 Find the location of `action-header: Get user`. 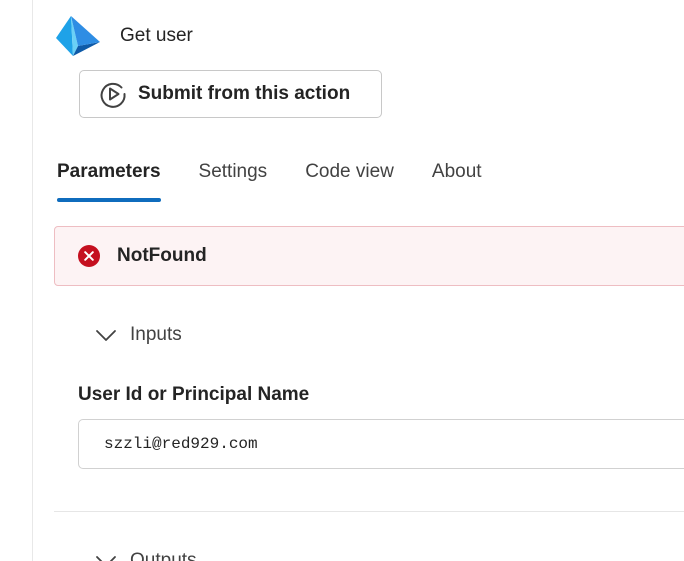

action-header: Get user is located at coordinates (123, 36).